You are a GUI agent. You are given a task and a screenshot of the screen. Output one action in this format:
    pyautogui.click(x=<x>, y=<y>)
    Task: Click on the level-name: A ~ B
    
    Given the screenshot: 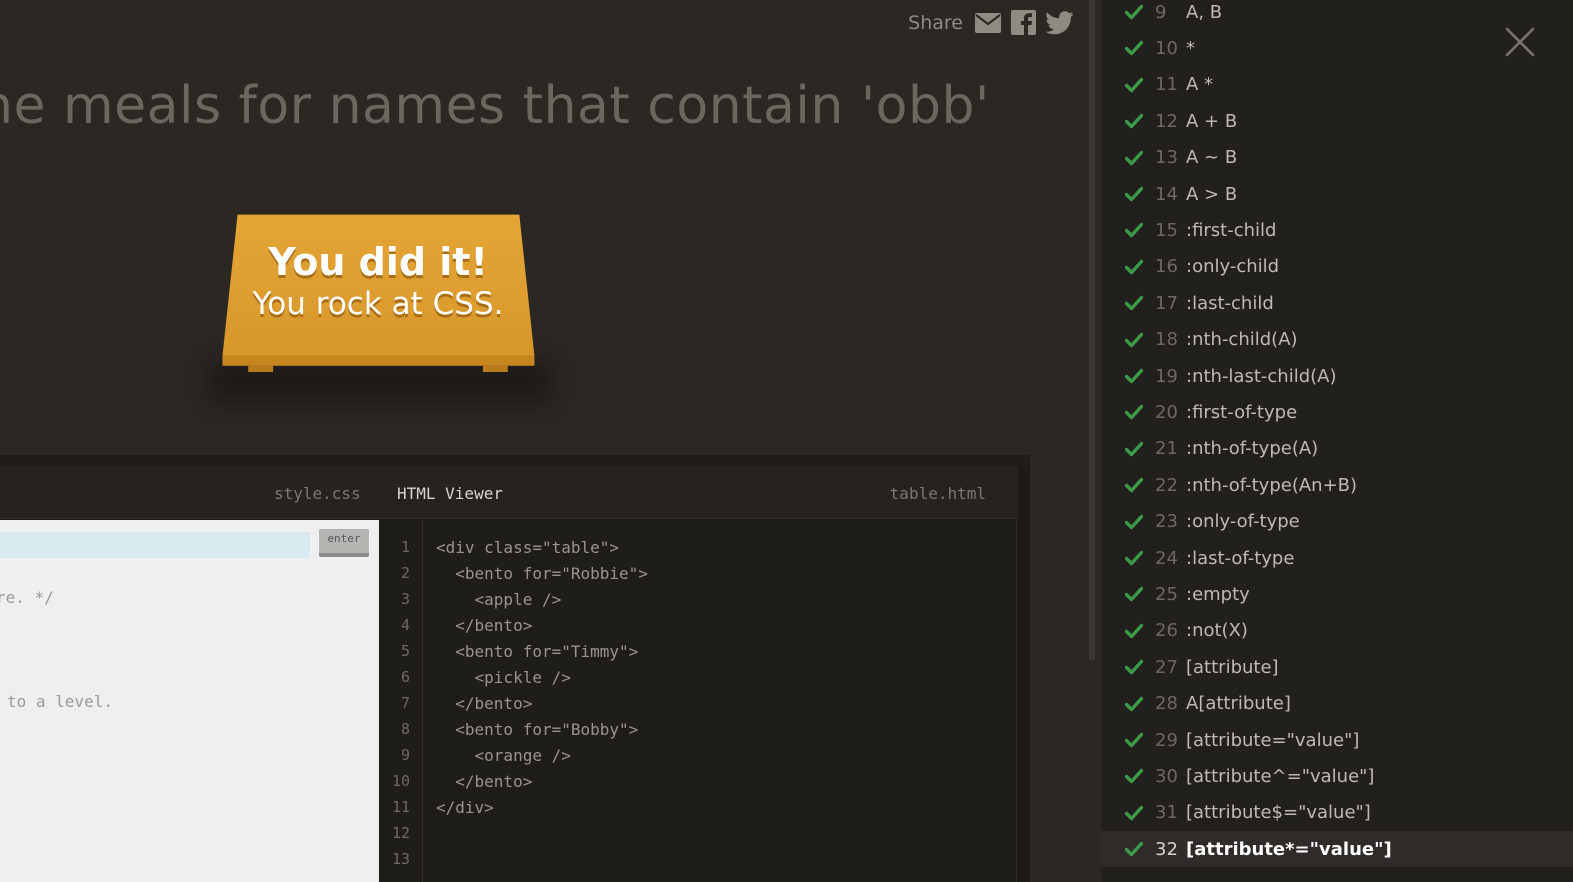 What is the action you would take?
    pyautogui.click(x=1212, y=158)
    